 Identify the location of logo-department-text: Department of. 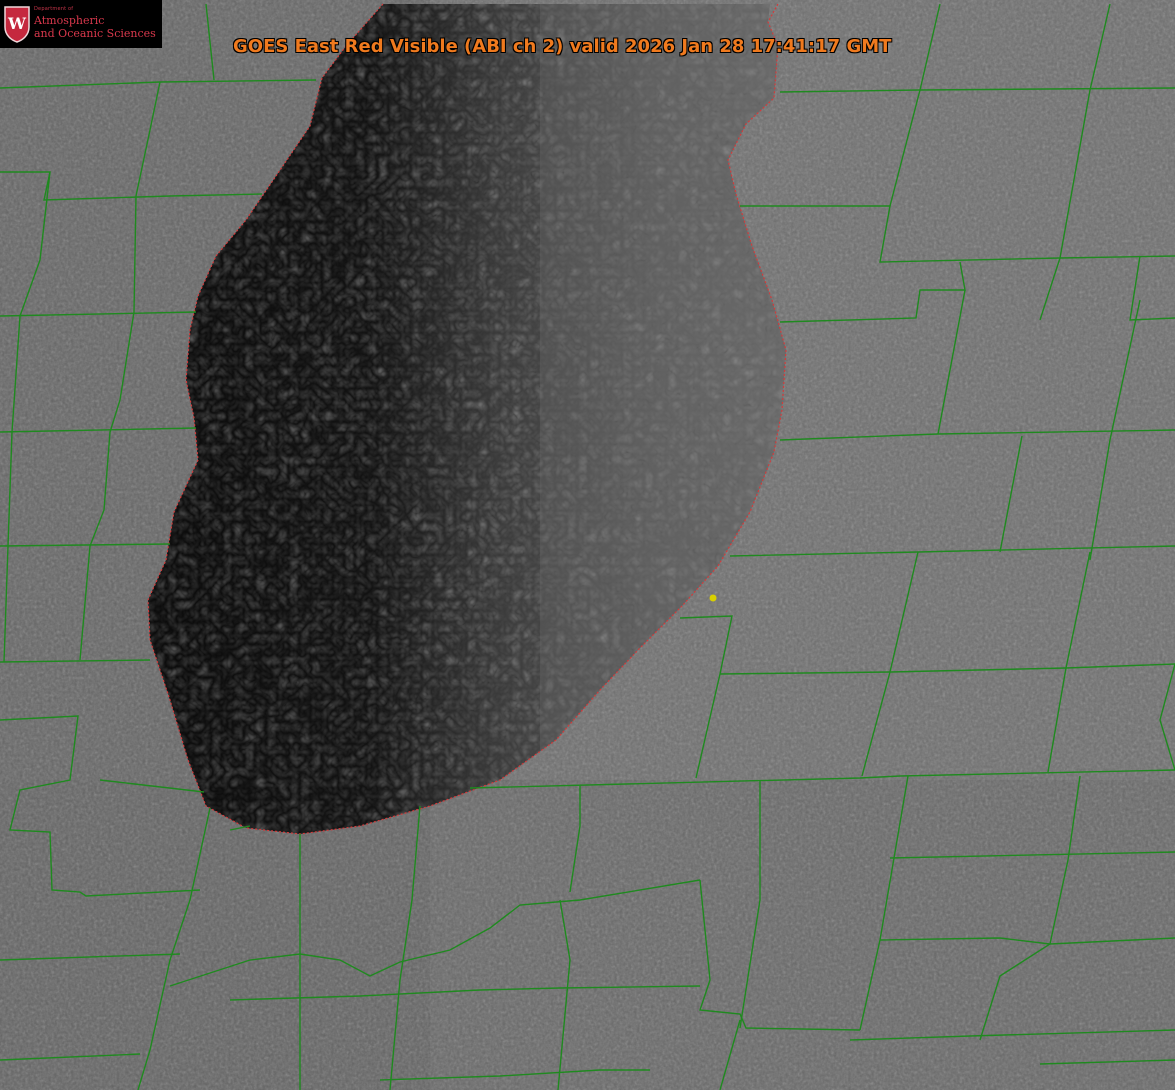
(54, 9).